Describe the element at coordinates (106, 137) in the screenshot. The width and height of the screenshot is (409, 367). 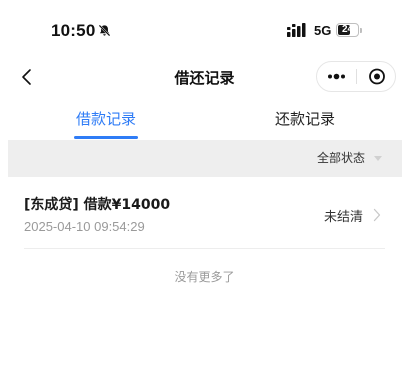
I see `active-tab-indicator` at that location.